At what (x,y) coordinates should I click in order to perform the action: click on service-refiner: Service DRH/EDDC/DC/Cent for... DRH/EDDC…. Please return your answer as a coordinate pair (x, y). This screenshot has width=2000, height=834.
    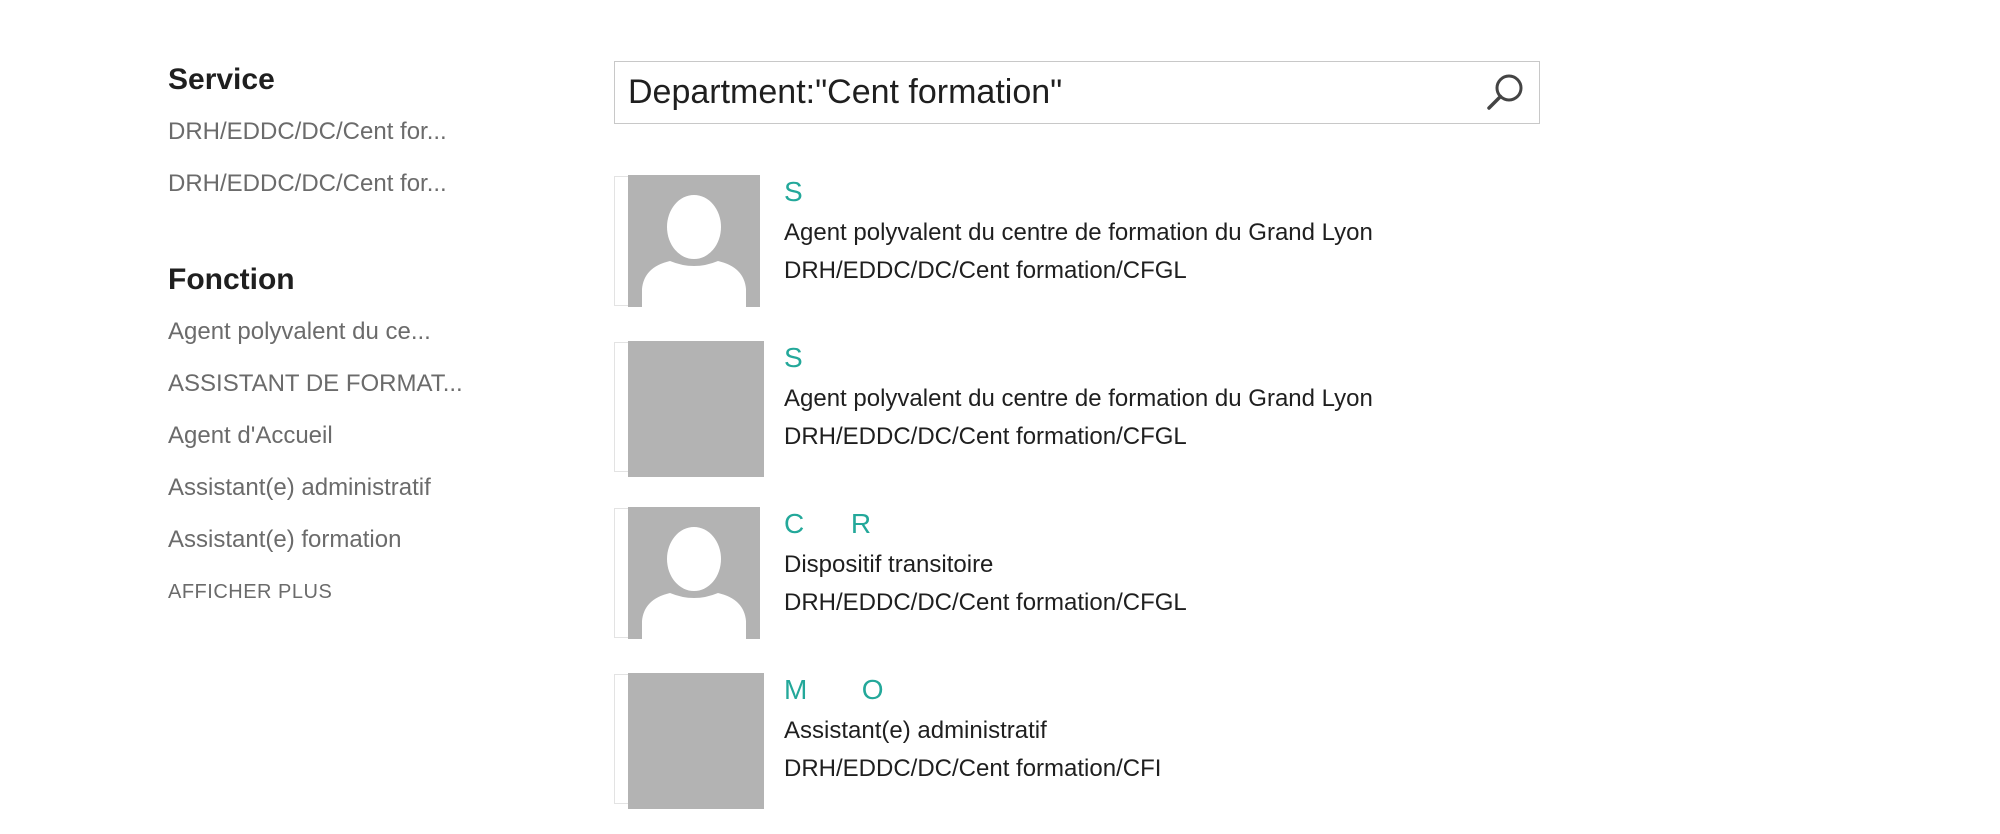
    Looking at the image, I should click on (328, 135).